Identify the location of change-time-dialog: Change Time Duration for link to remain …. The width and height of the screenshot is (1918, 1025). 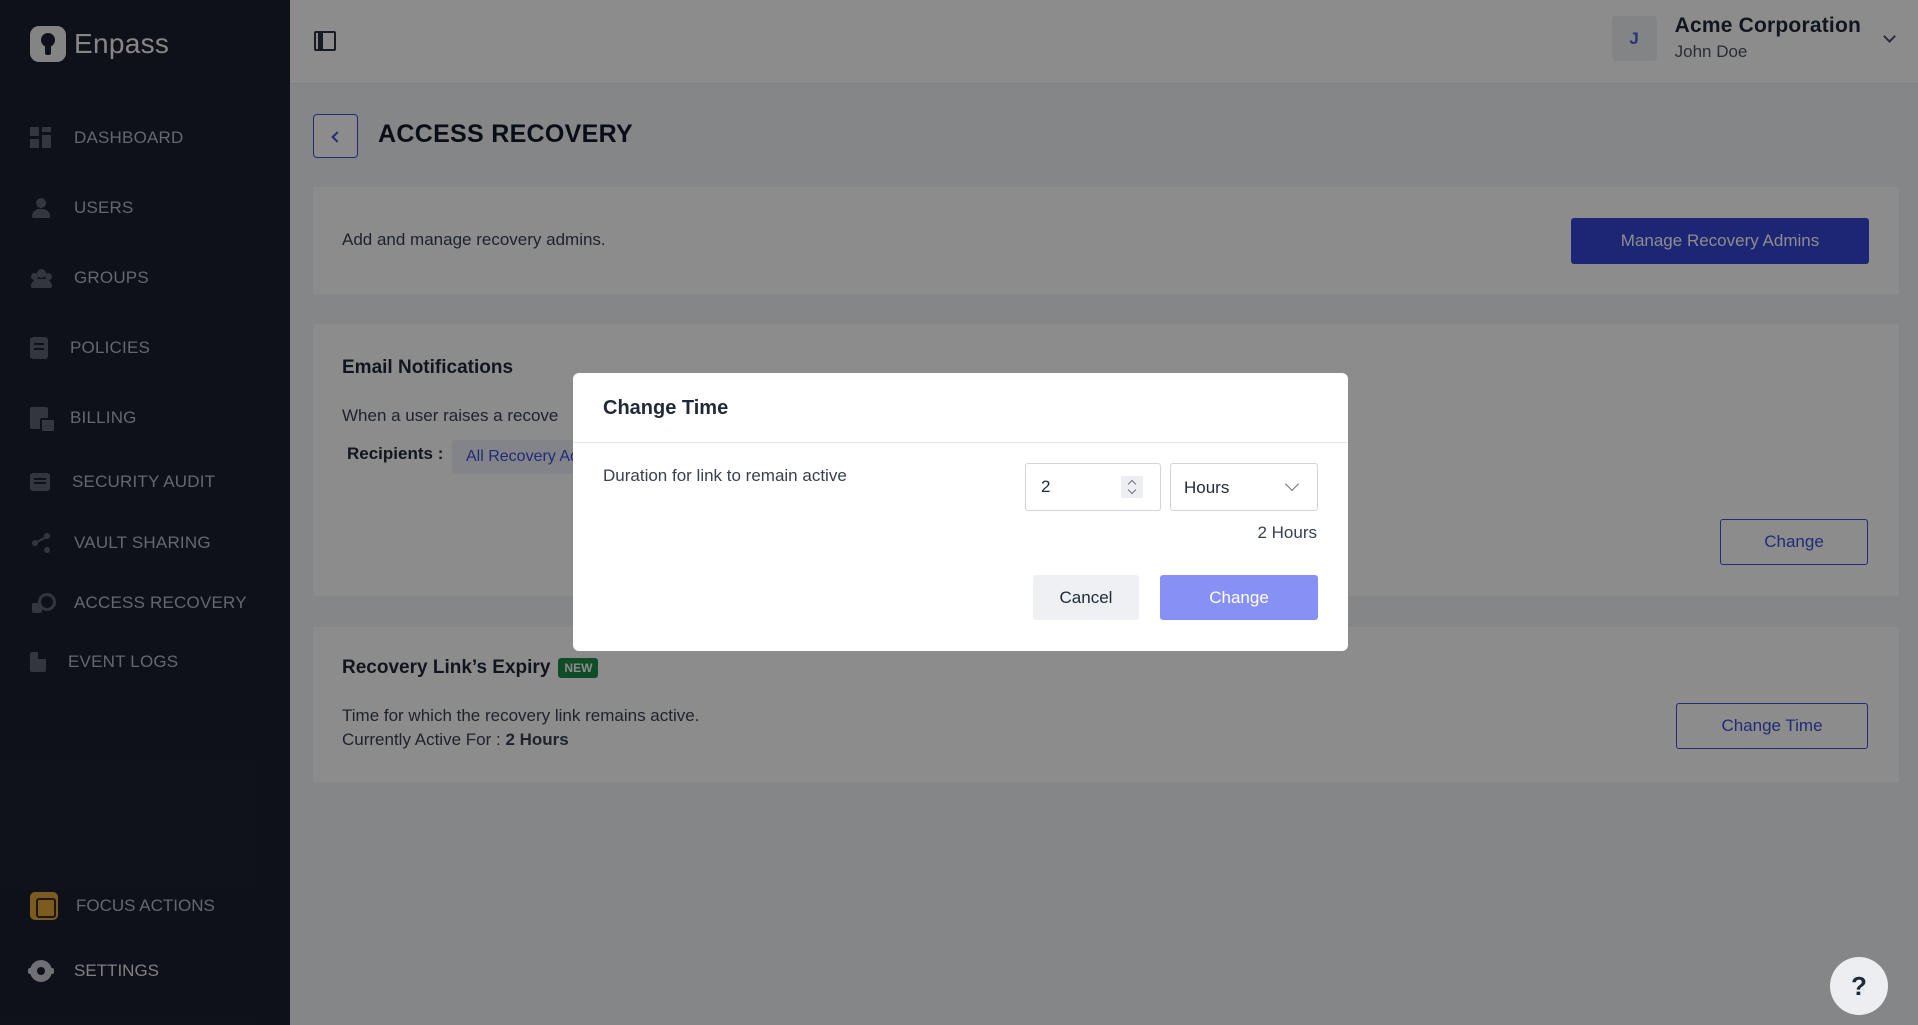
(960, 512).